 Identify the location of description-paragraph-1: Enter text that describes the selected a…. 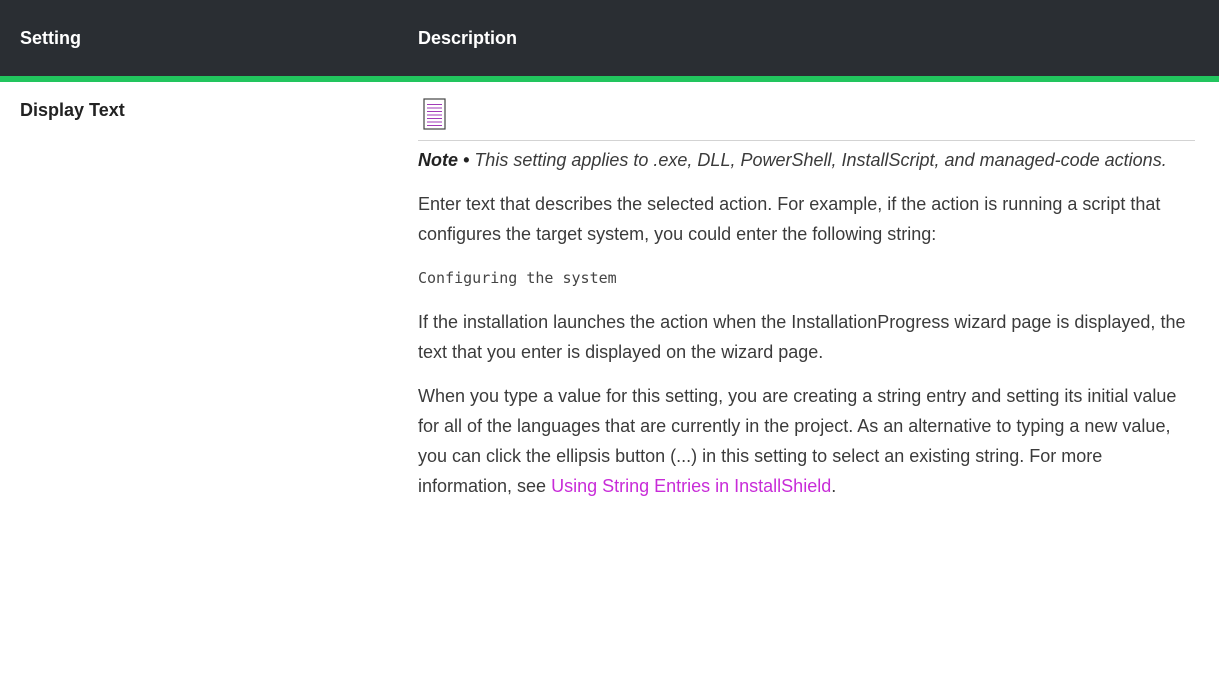
(789, 219).